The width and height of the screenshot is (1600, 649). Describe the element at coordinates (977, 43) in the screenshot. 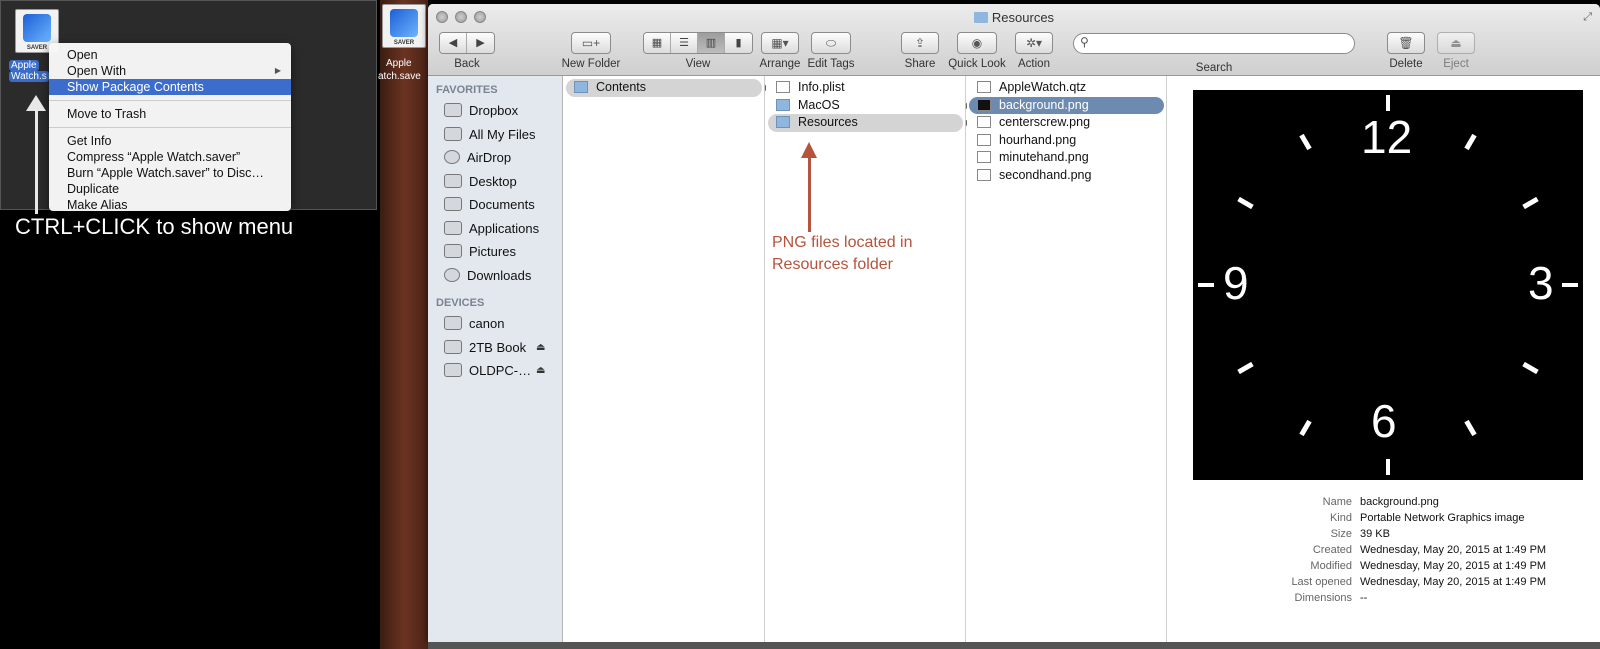

I see `quick-look-button: ◉` at that location.